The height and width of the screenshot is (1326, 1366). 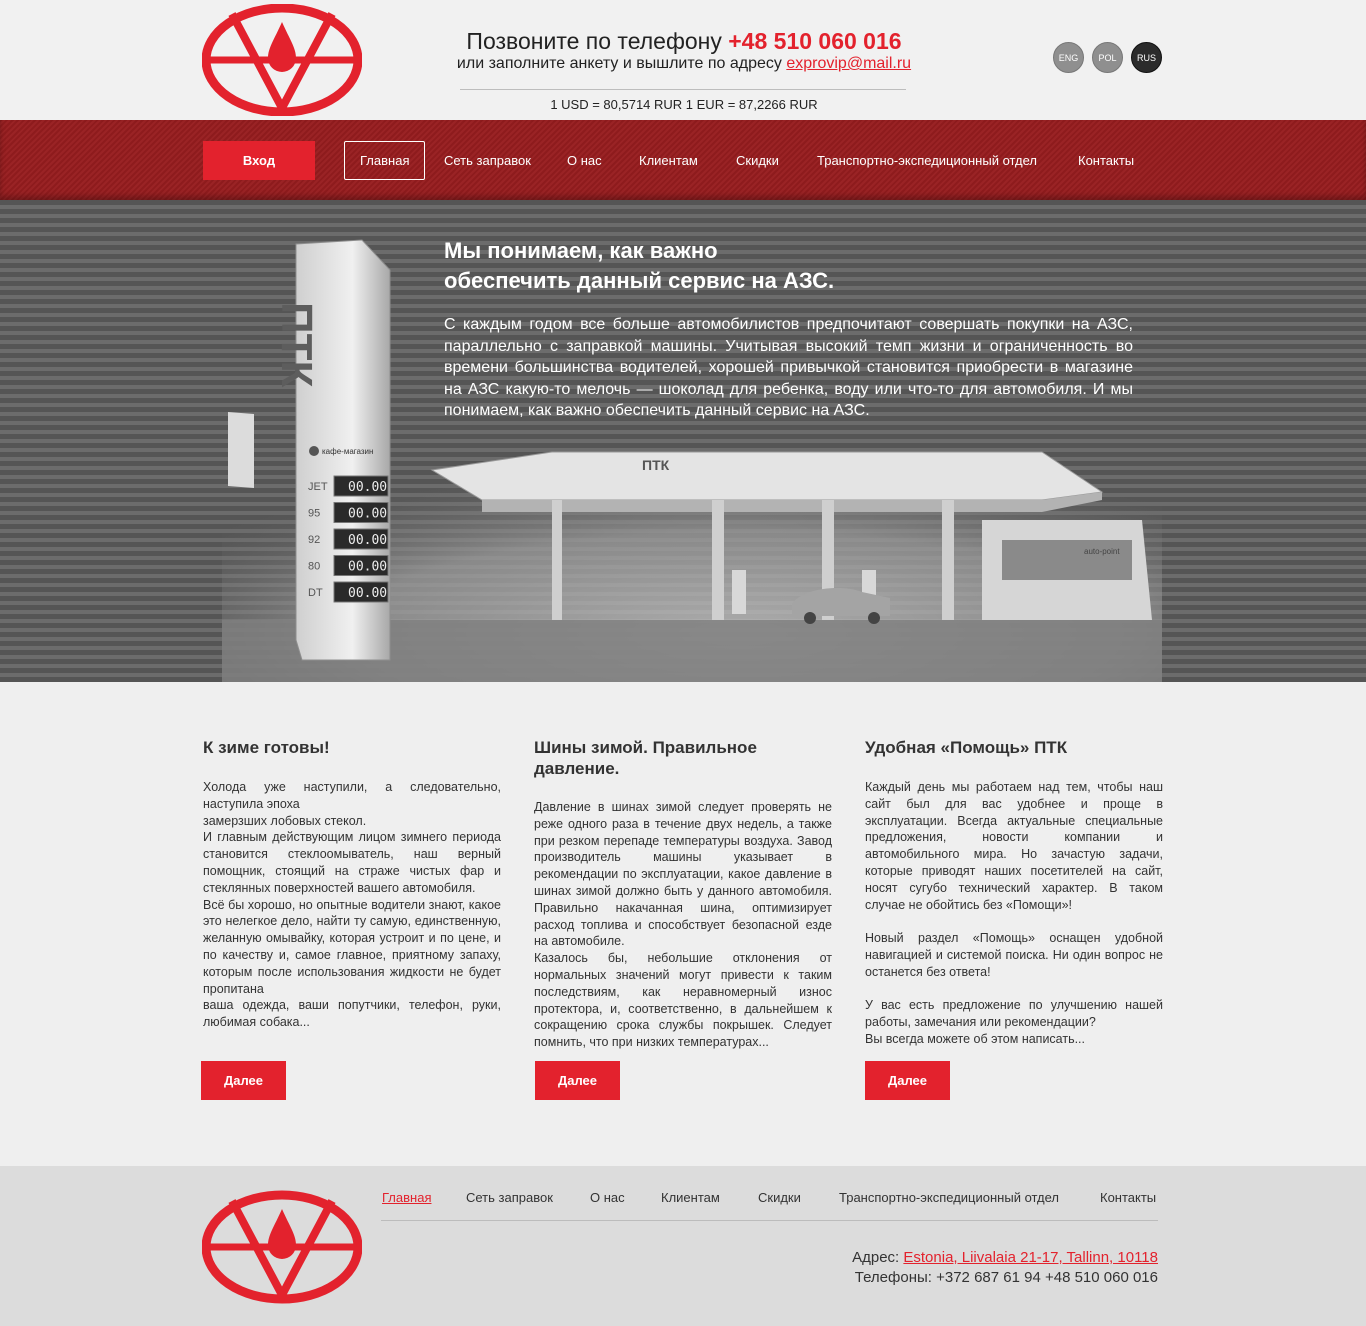 I want to click on fuel-grade-label: 95, so click(x=314, y=514).